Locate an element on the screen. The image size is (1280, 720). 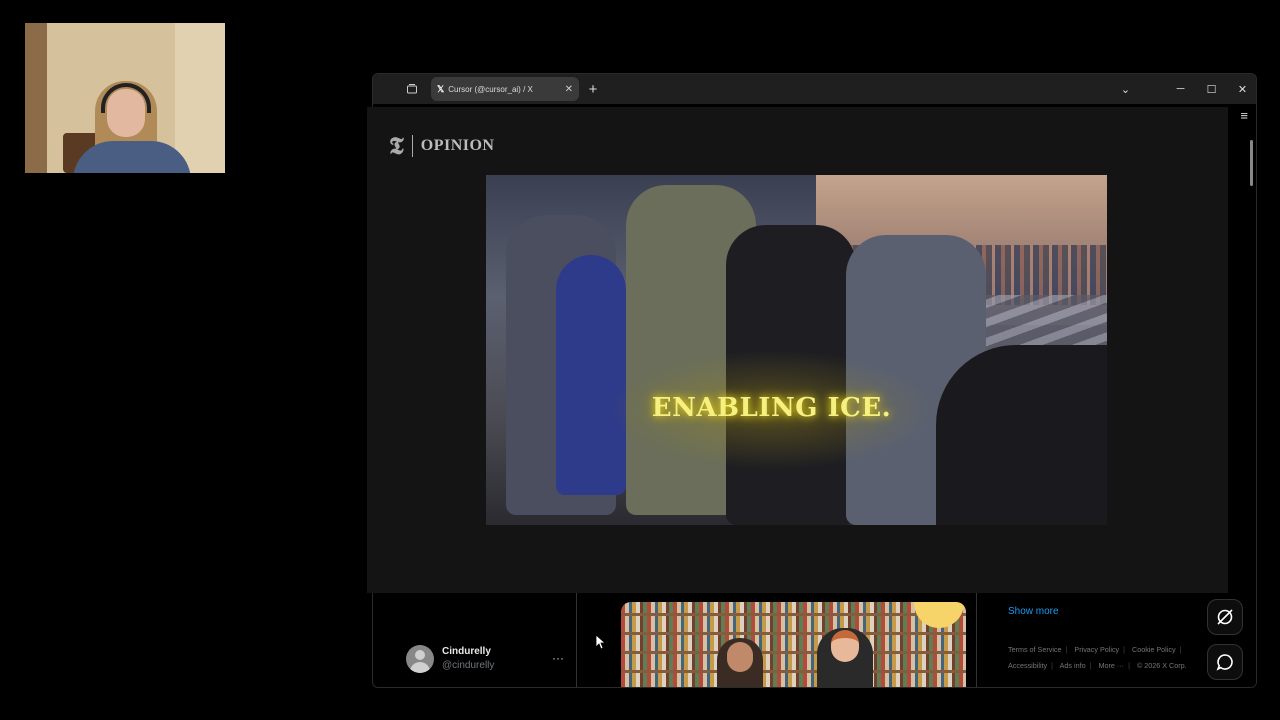
message-bubble-icon is located at coordinates (1224, 662).